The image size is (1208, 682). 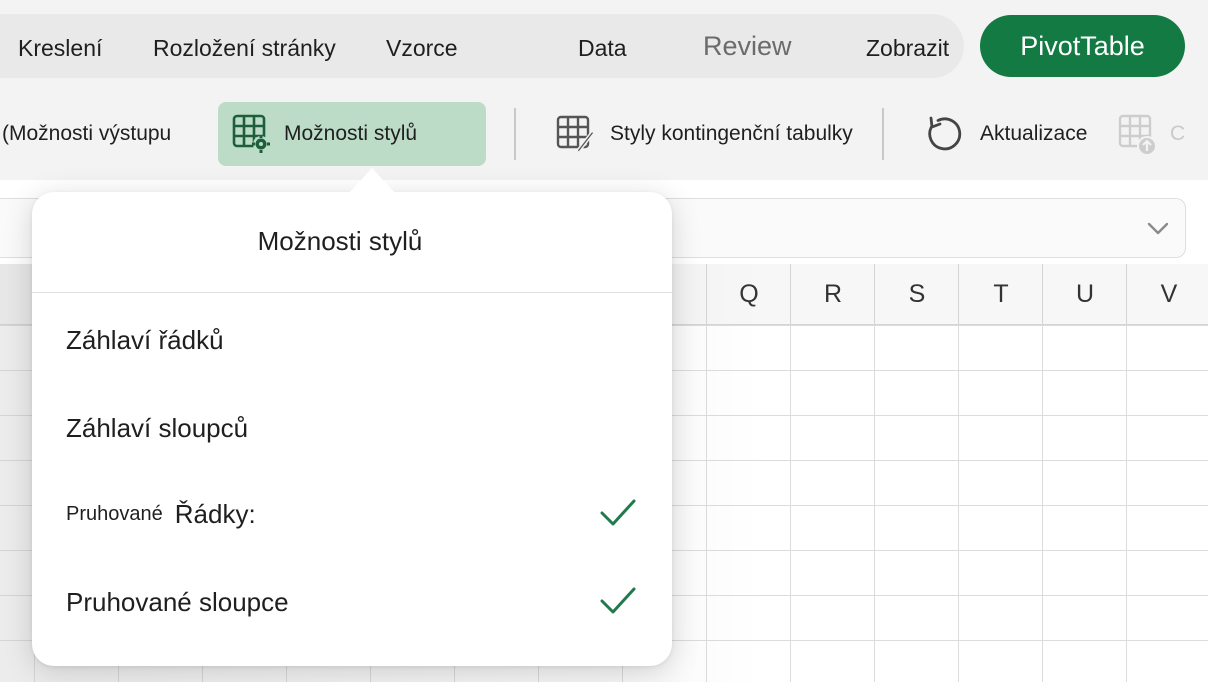 I want to click on column-header-u: U, so click(x=1084, y=294).